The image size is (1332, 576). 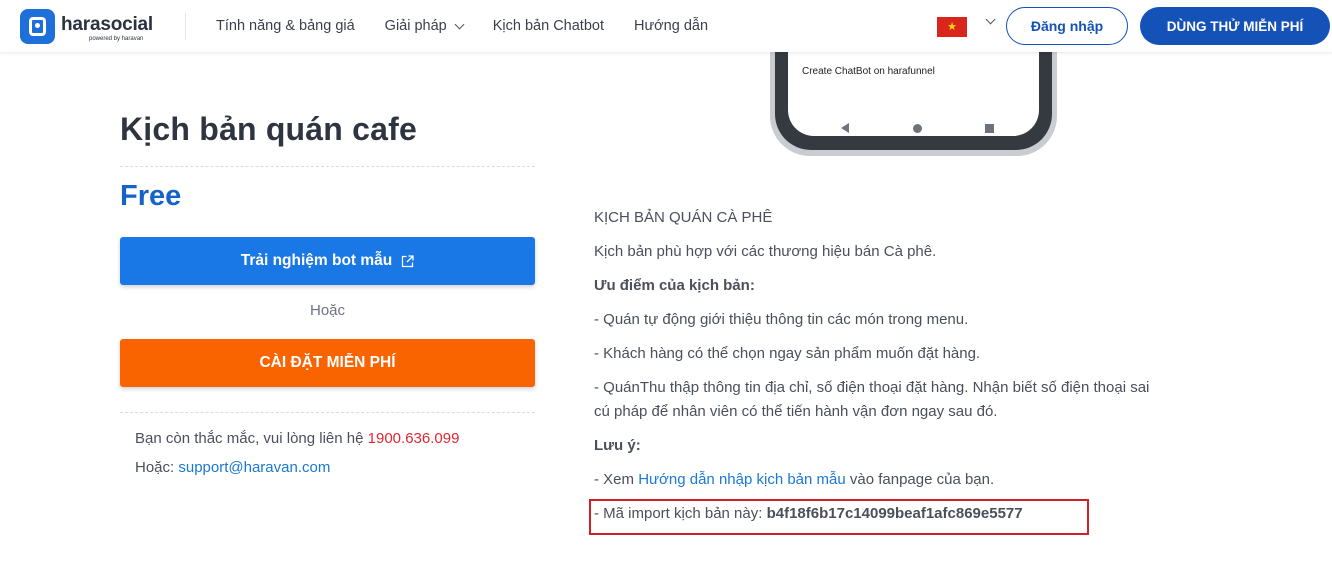 I want to click on guide-prefix: - Xem, so click(x=614, y=479).